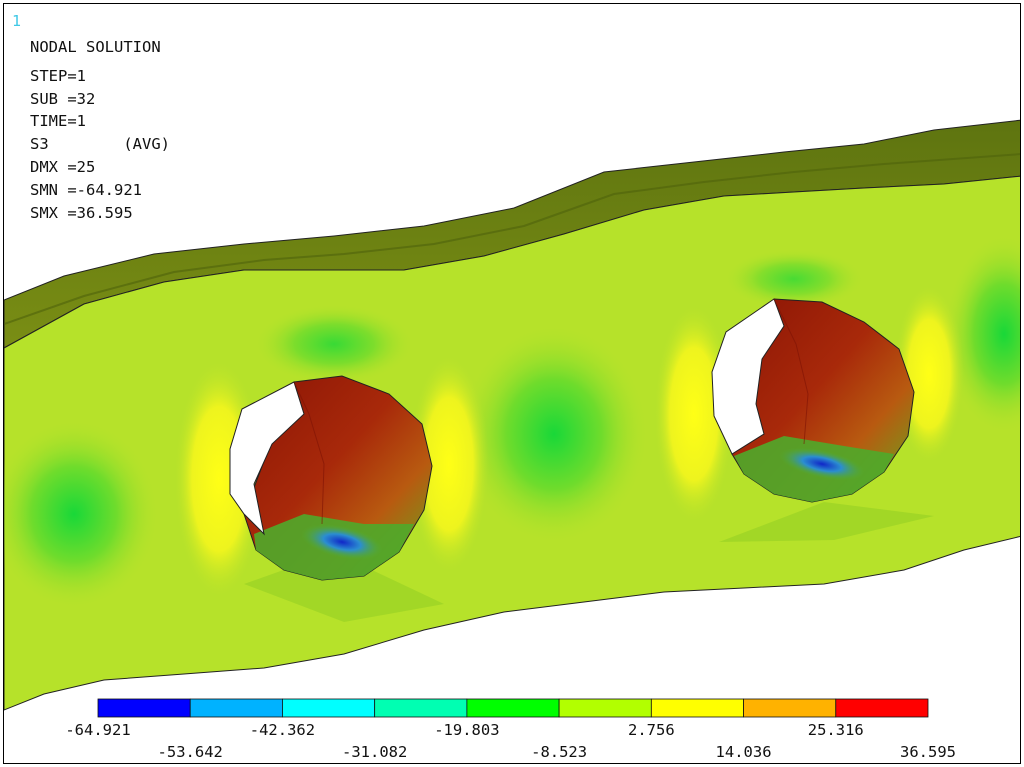 The image size is (1024, 767). I want to click on info-result-item: S3 (AVG), so click(100, 144).